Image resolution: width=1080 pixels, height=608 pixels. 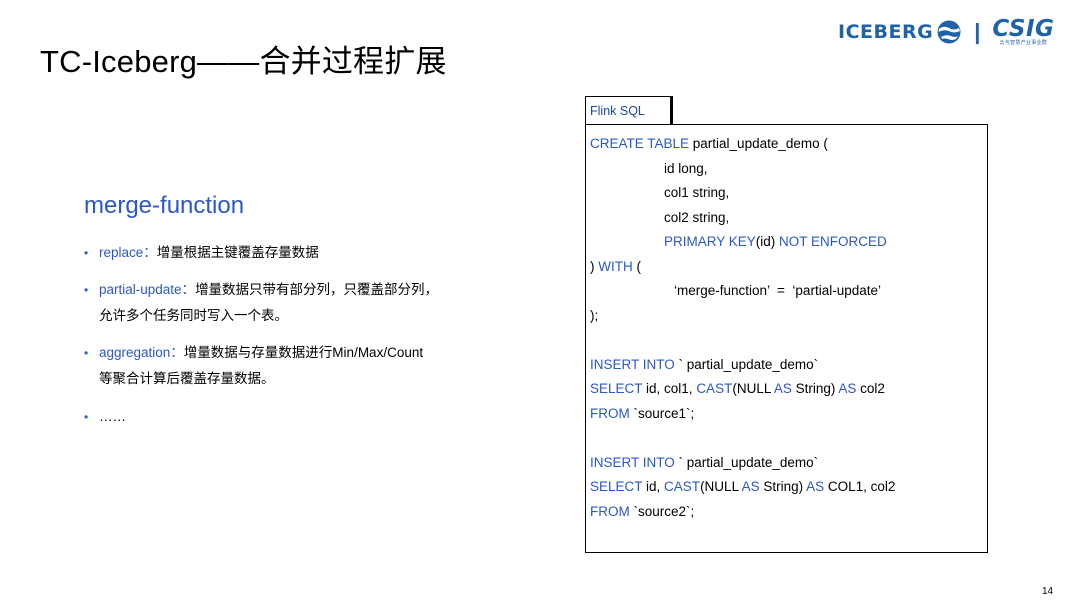 I want to click on code-line: ‘merge-function’ = ‘partial-update’, so click(x=786, y=291).